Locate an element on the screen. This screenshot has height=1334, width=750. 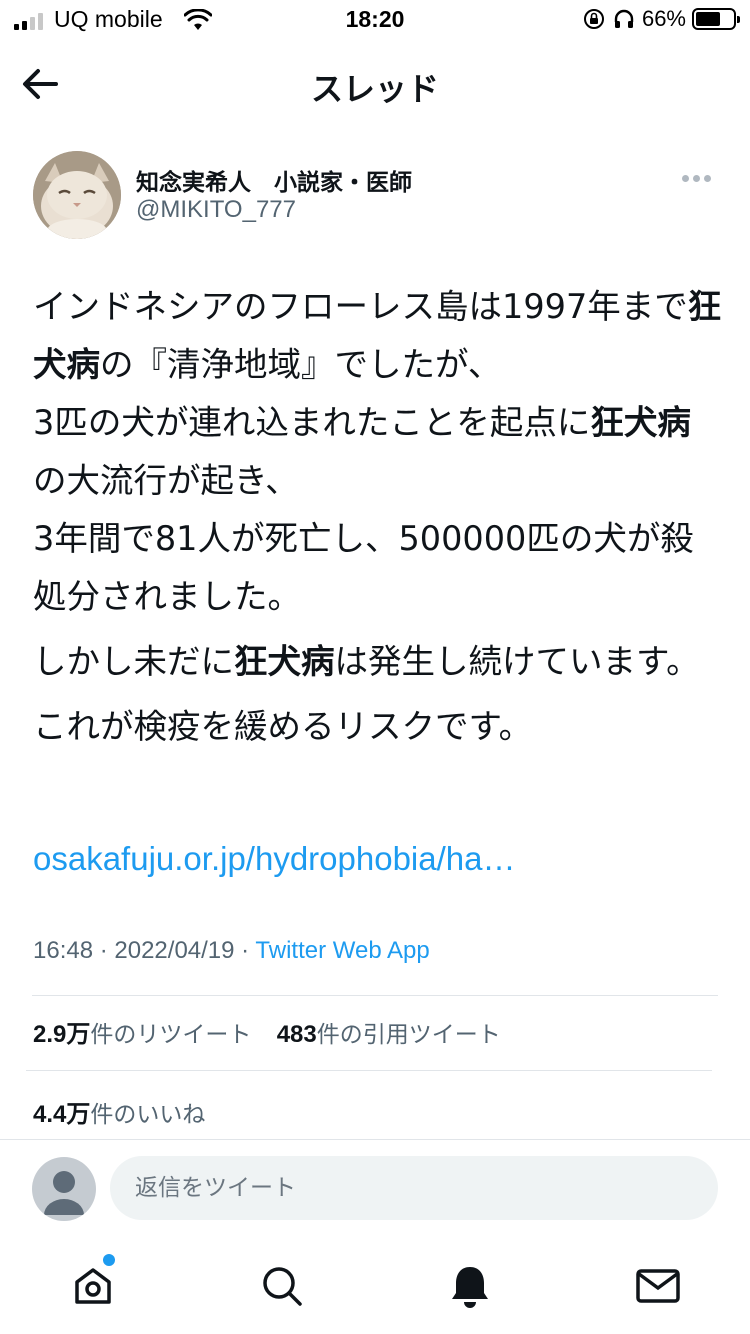
notification-dot is located at coordinates (109, 1260).